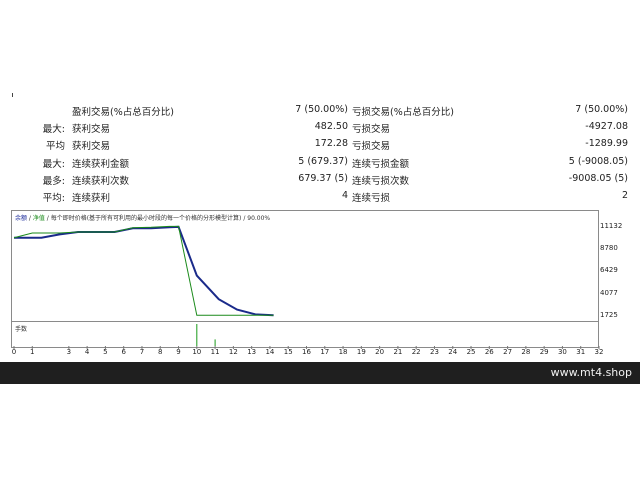  Describe the element at coordinates (105, 352) in the screenshot. I see `x-tick-label: 5` at that location.